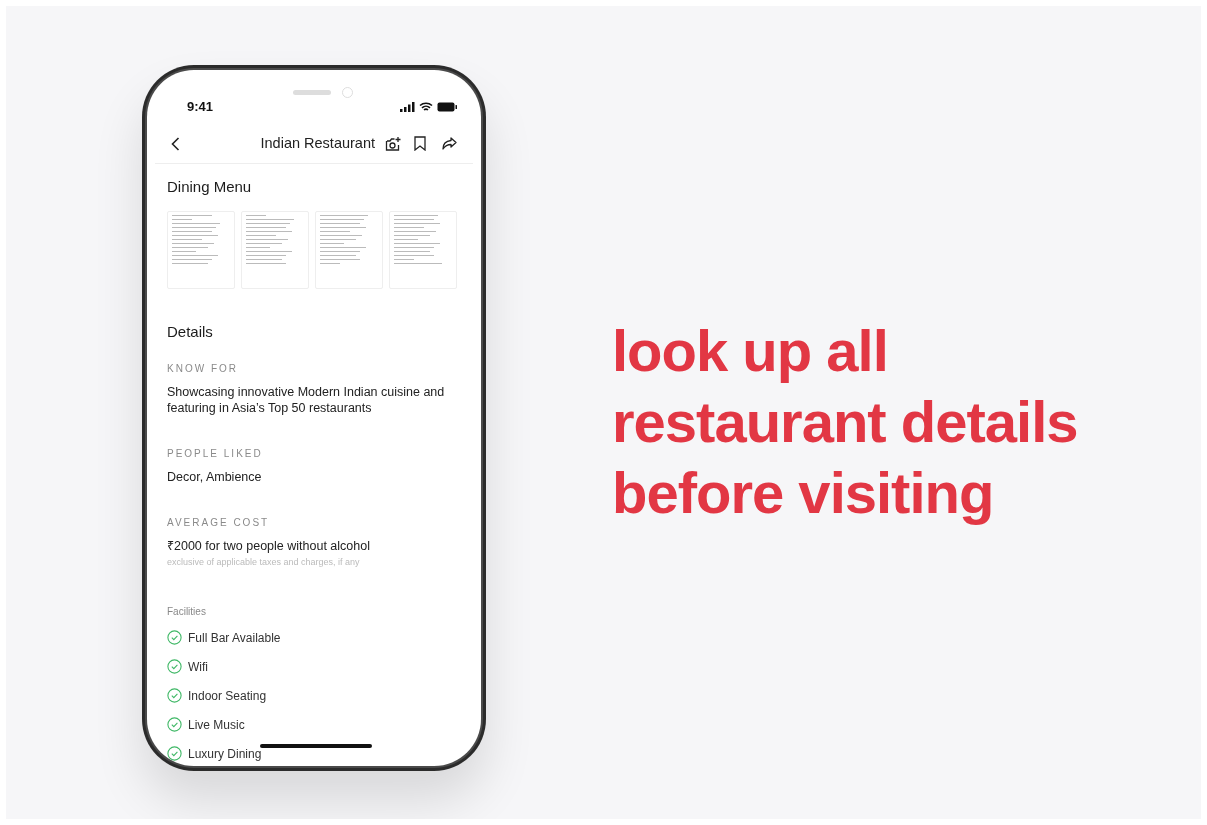  What do you see at coordinates (234, 638) in the screenshot?
I see `facility-label: Full Bar Available` at bounding box center [234, 638].